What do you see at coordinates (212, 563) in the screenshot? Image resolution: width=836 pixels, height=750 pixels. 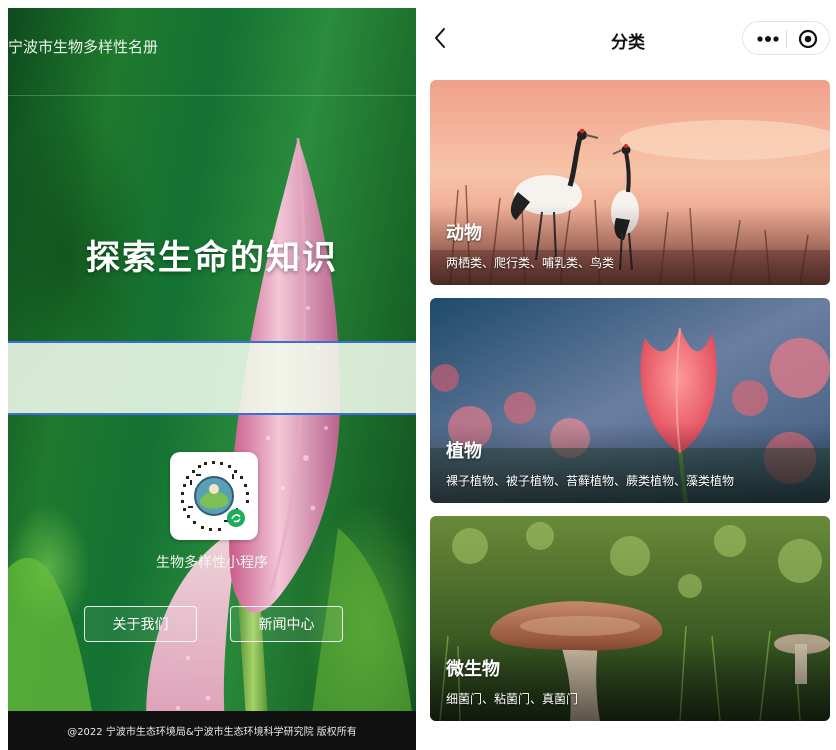 I see `mini-program-caption: 生物多样性小程序` at bounding box center [212, 563].